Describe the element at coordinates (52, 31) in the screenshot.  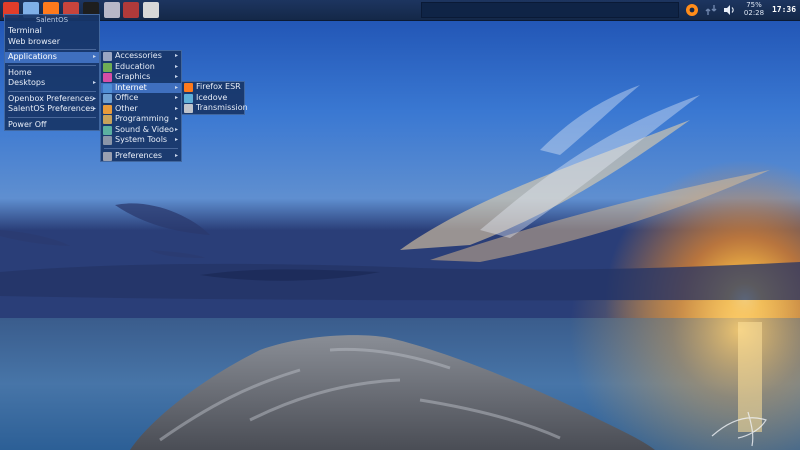
I see `menu-item-terminal: Terminal` at that location.